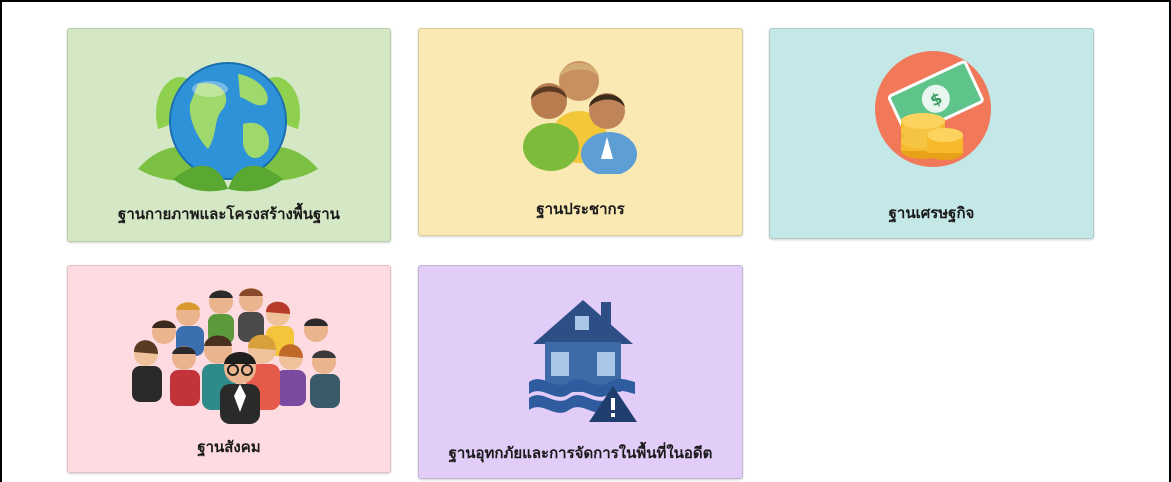 This screenshot has width=1171, height=482. I want to click on card-label: ฐานสังคม, so click(229, 447).